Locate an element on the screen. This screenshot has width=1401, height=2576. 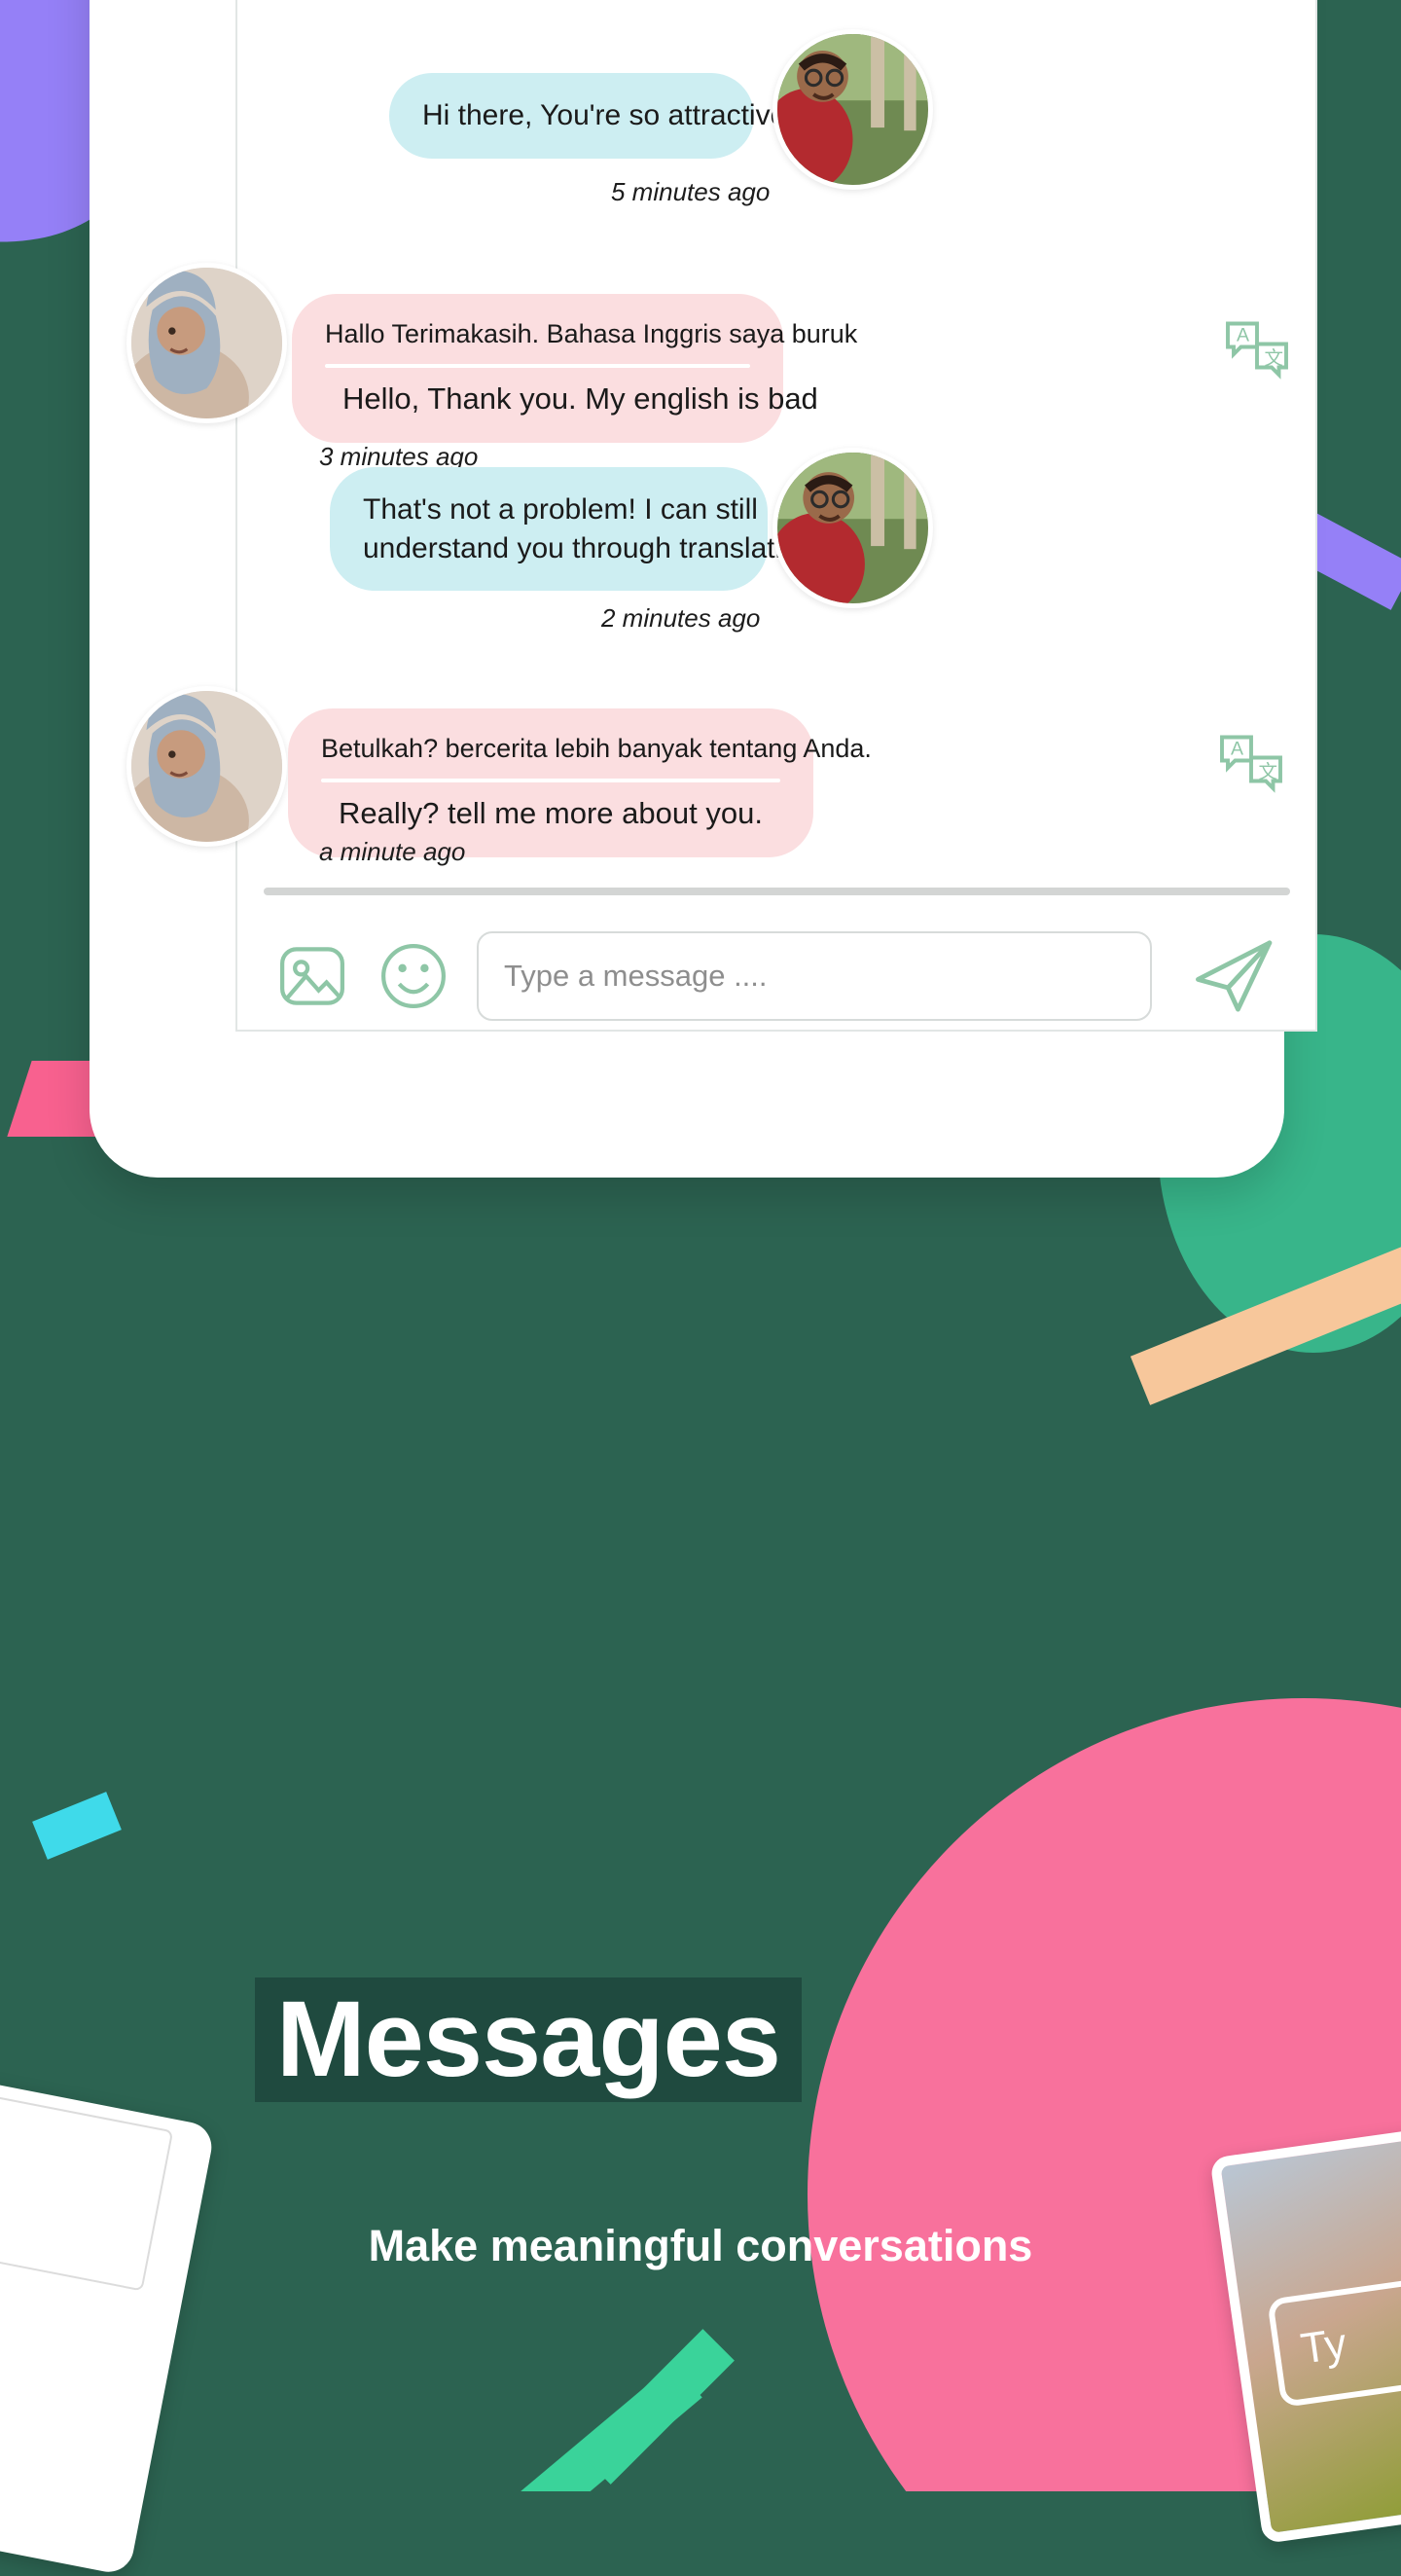
message-timestamp-4: a minute ago is located at coordinates (392, 851).